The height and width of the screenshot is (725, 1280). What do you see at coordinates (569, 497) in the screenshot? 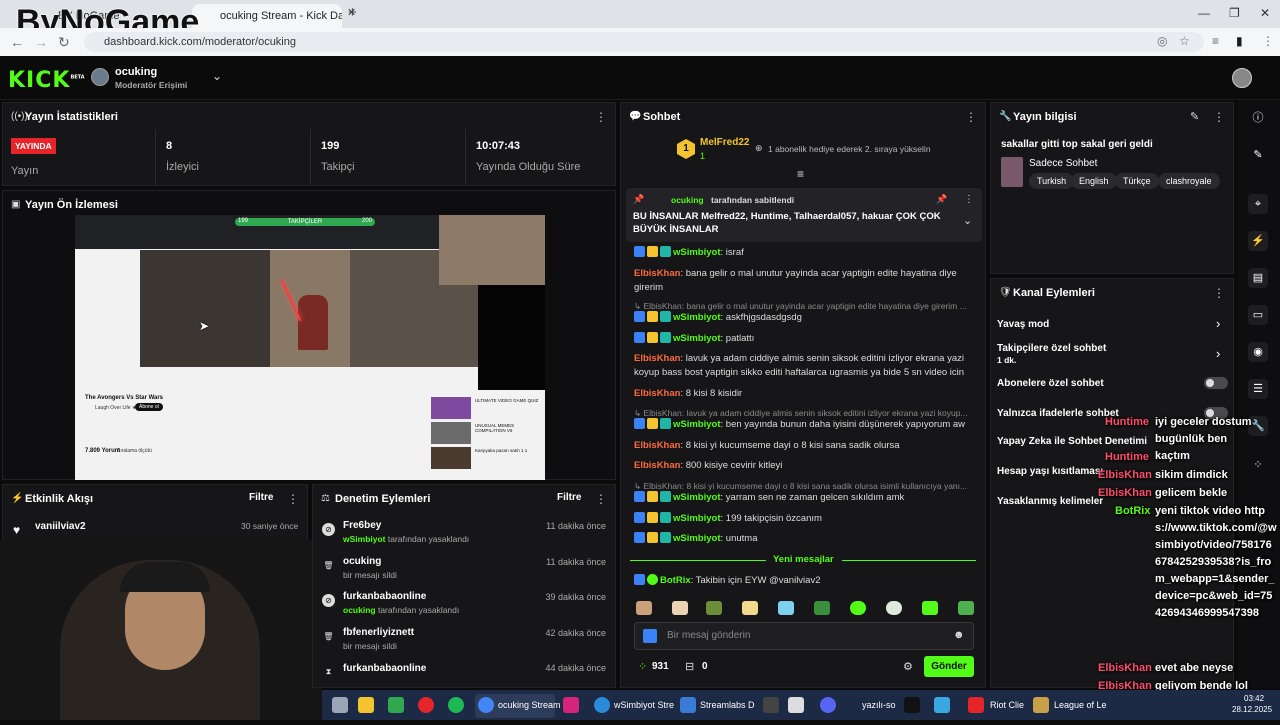
I see `mod-filter-button: Filtre` at bounding box center [569, 497].